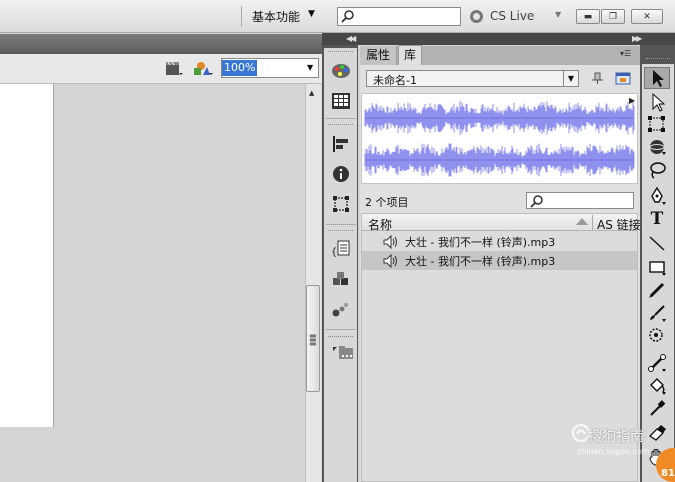 This screenshot has width=675, height=482. What do you see at coordinates (637, 38) in the screenshot?
I see `collapse-right-icon: ▶▶` at bounding box center [637, 38].